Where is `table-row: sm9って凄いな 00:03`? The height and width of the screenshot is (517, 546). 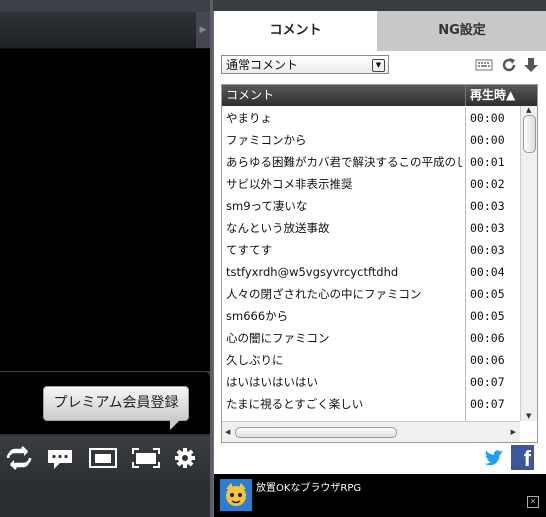 table-row: sm9って凄いな 00:03 is located at coordinates (371, 206).